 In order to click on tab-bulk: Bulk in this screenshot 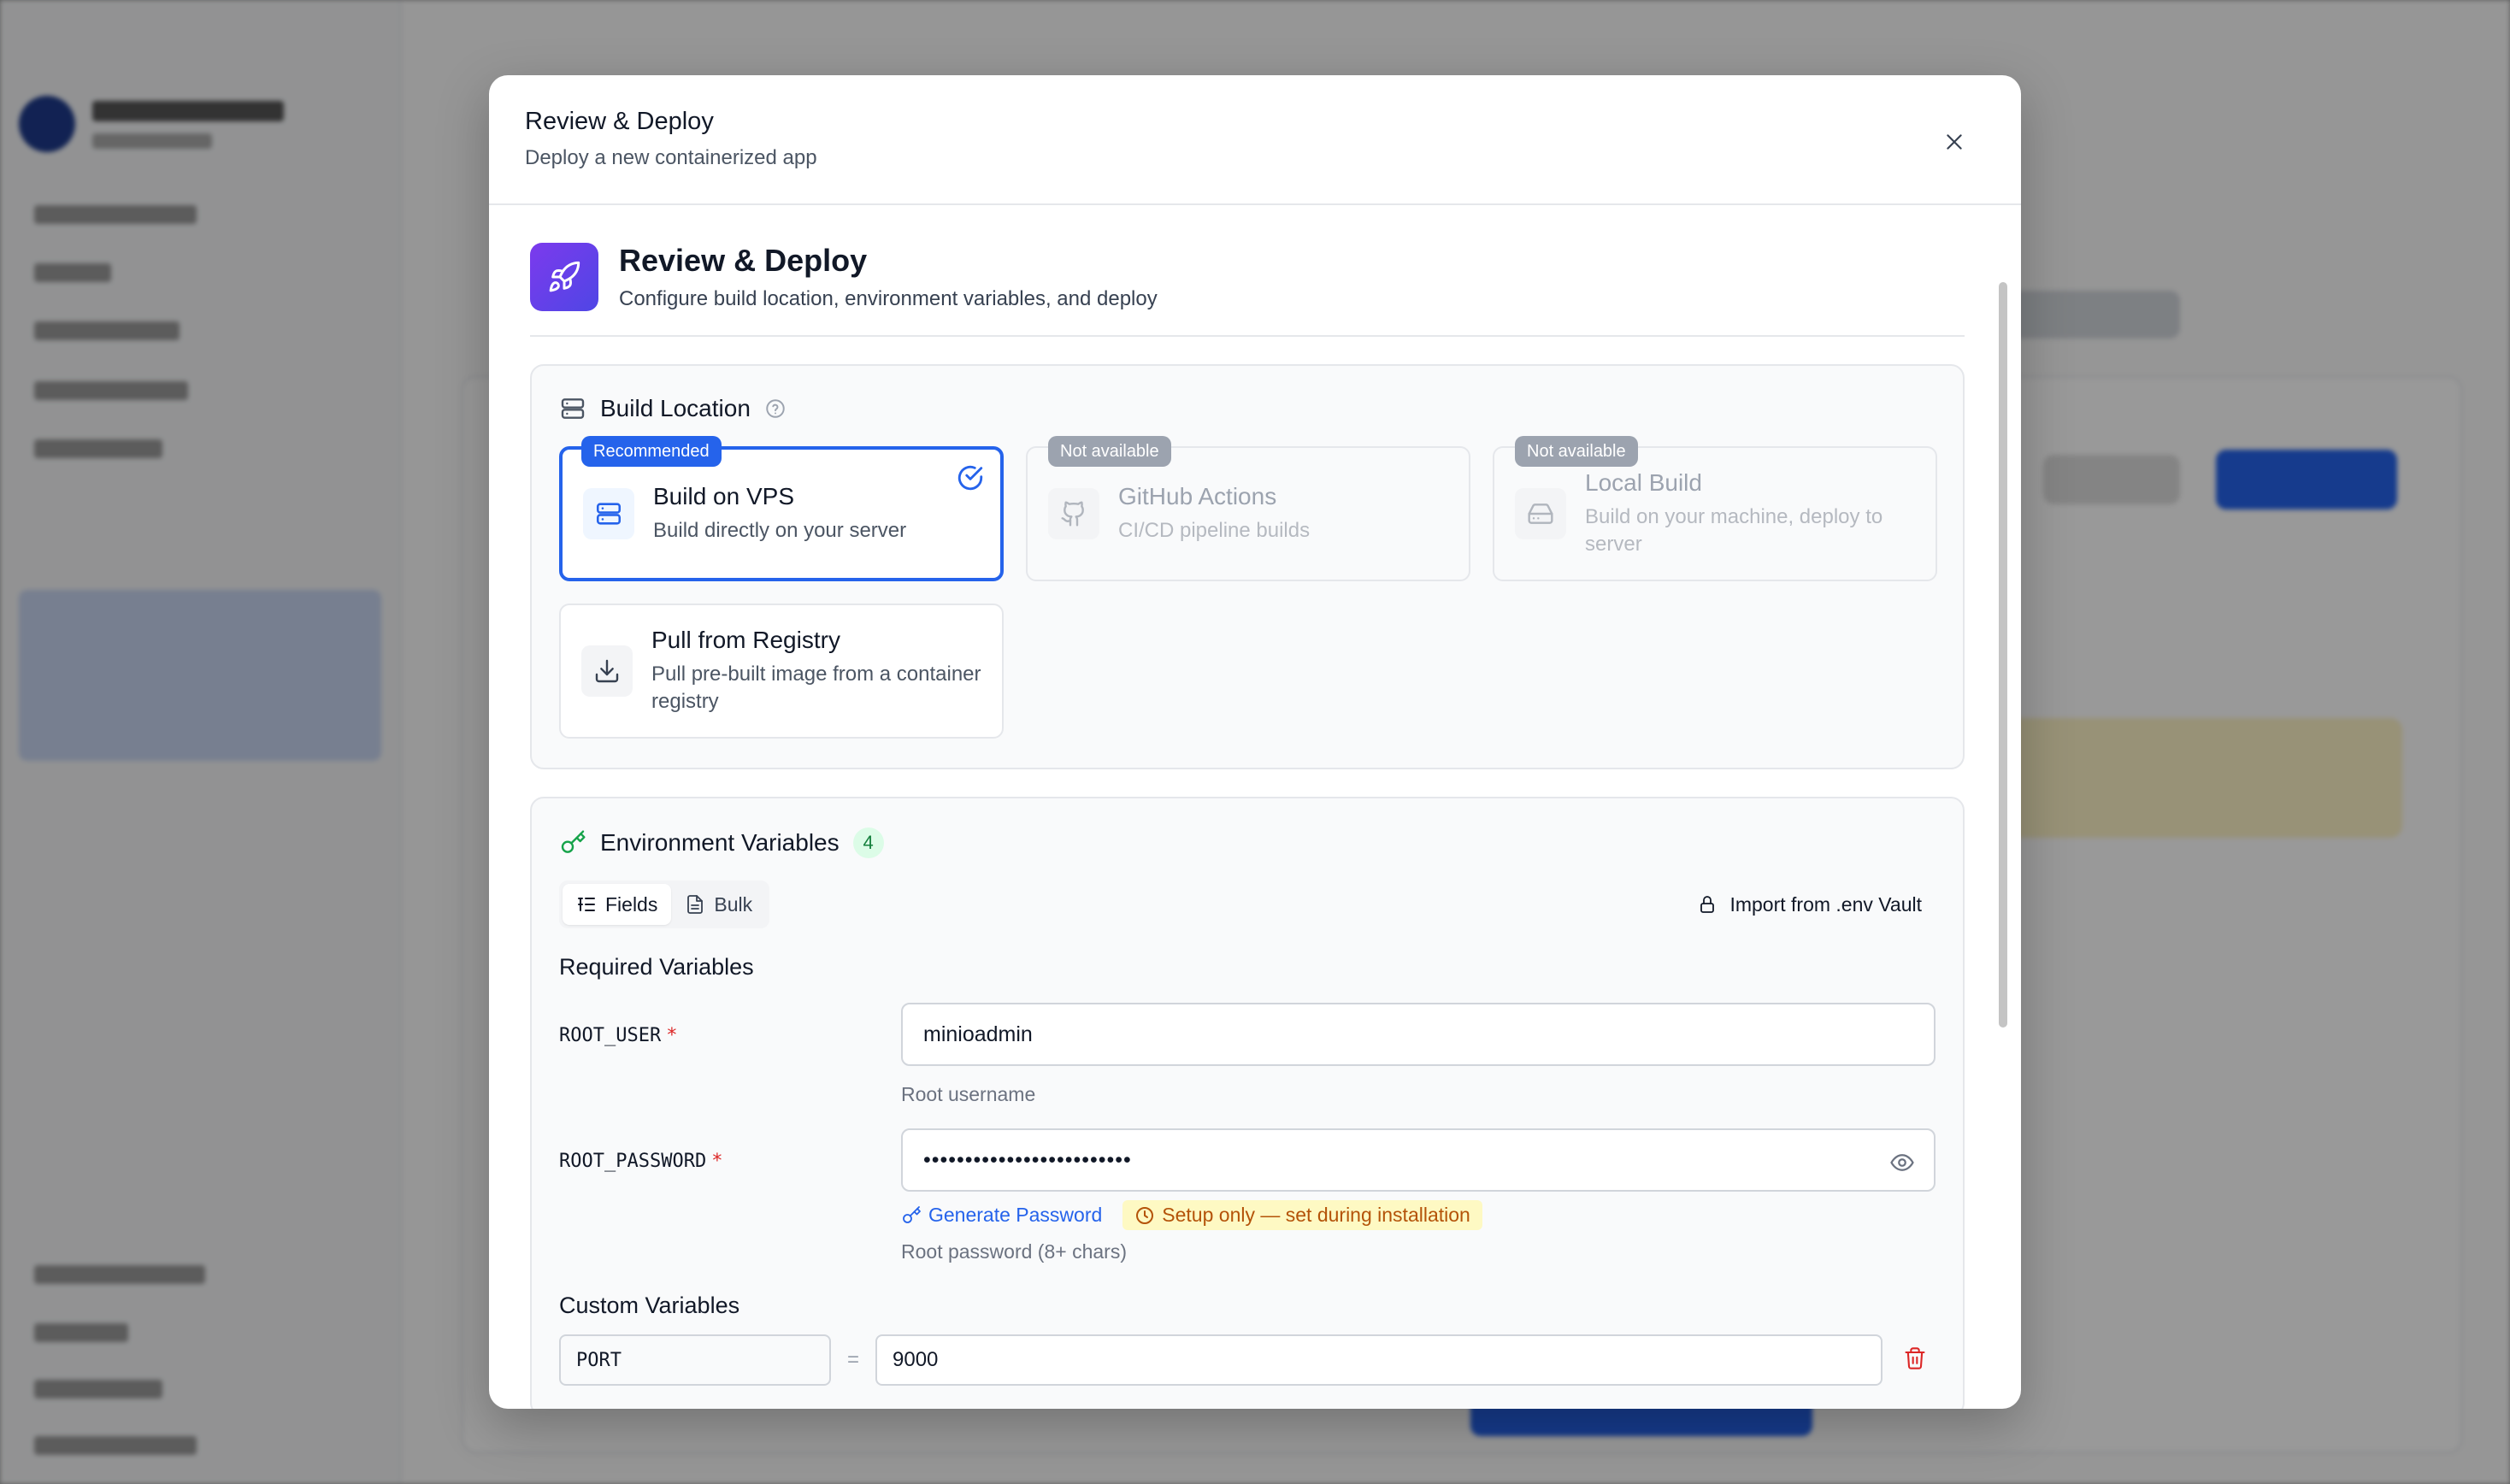, I will do `click(719, 904)`.